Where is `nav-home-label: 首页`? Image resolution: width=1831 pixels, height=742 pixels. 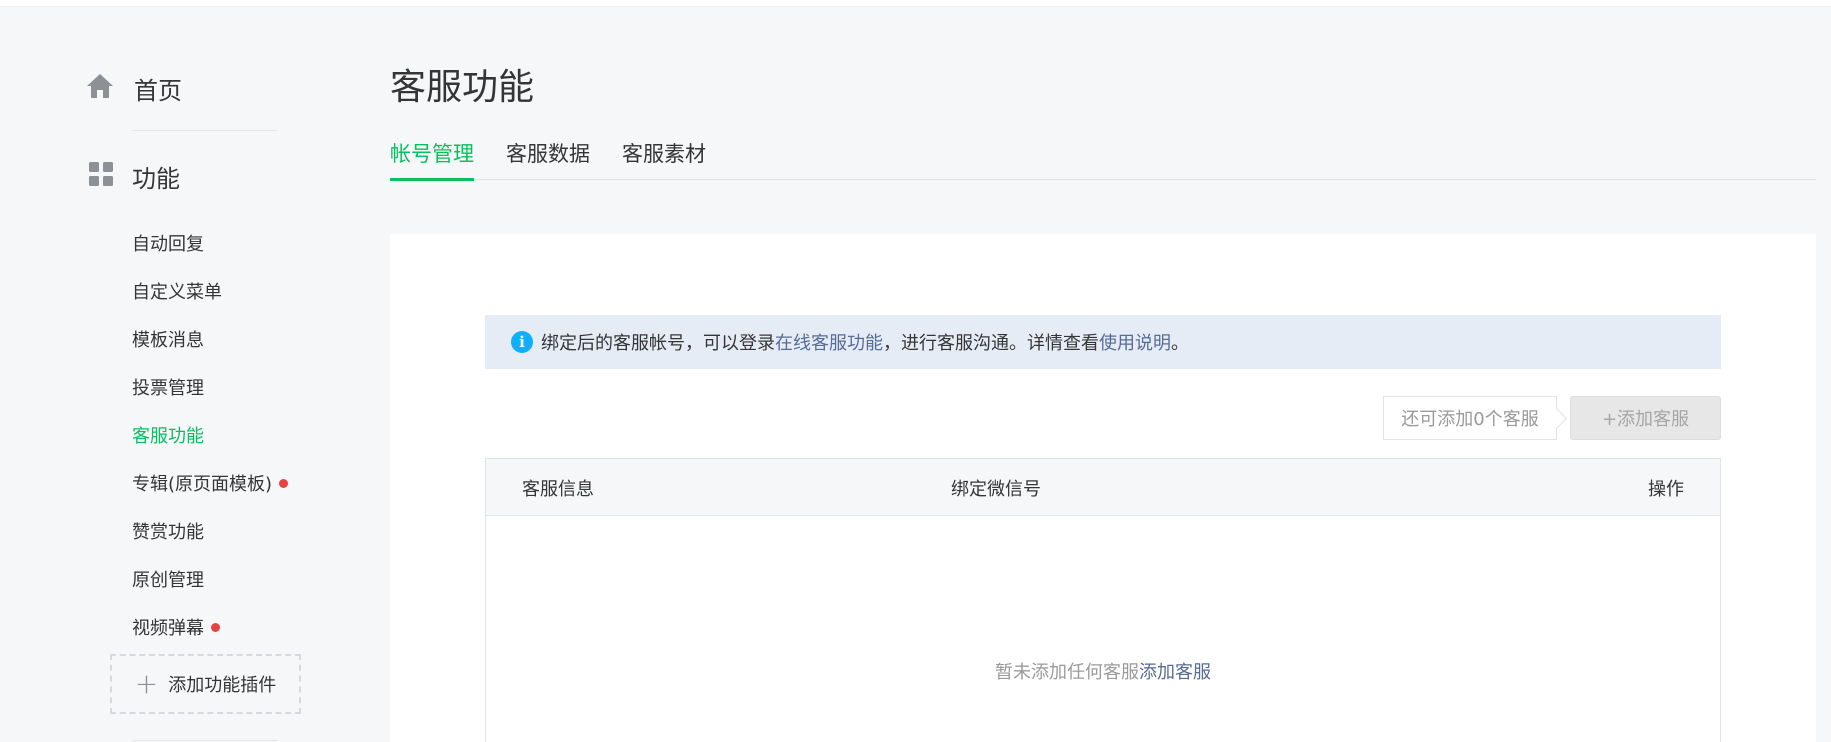 nav-home-label: 首页 is located at coordinates (158, 90).